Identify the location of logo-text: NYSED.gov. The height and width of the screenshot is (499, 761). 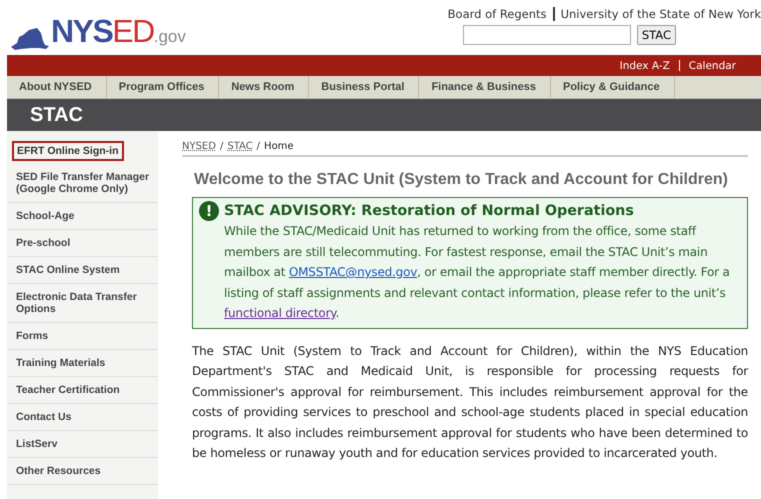
(118, 34).